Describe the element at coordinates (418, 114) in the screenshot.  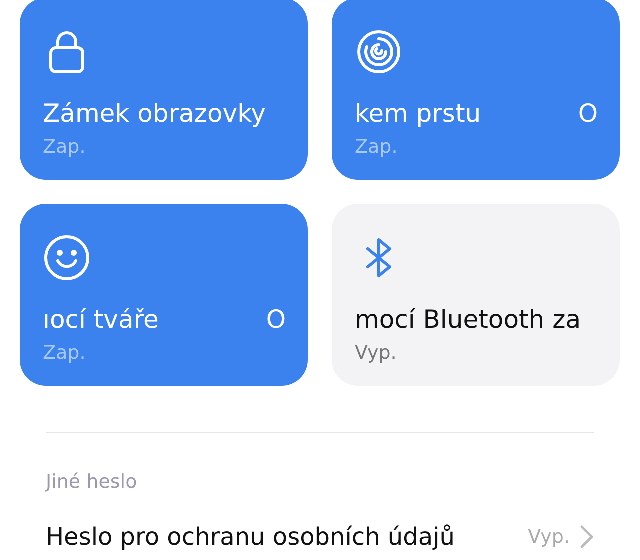
I see `tile-title: kem prstu` at that location.